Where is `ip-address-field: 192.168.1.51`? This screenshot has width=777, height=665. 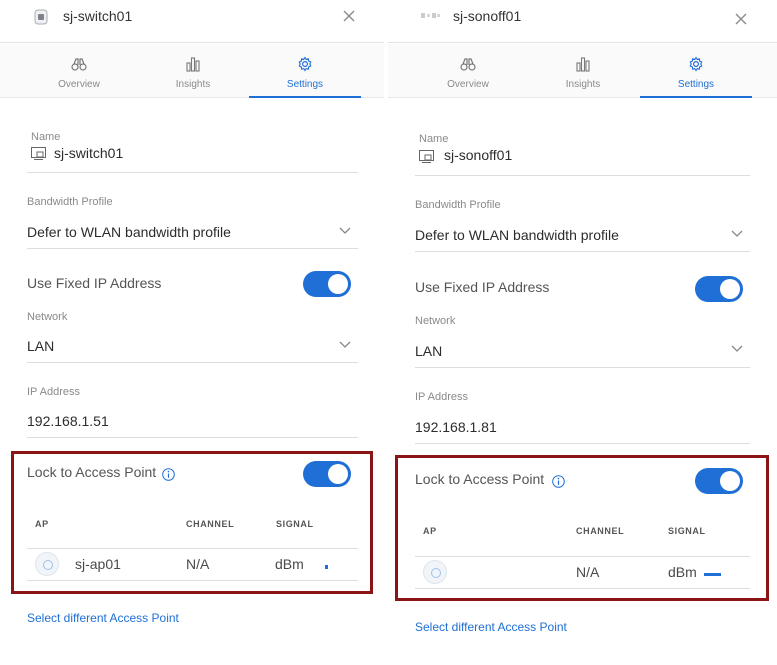
ip-address-field: 192.168.1.51 is located at coordinates (68, 421).